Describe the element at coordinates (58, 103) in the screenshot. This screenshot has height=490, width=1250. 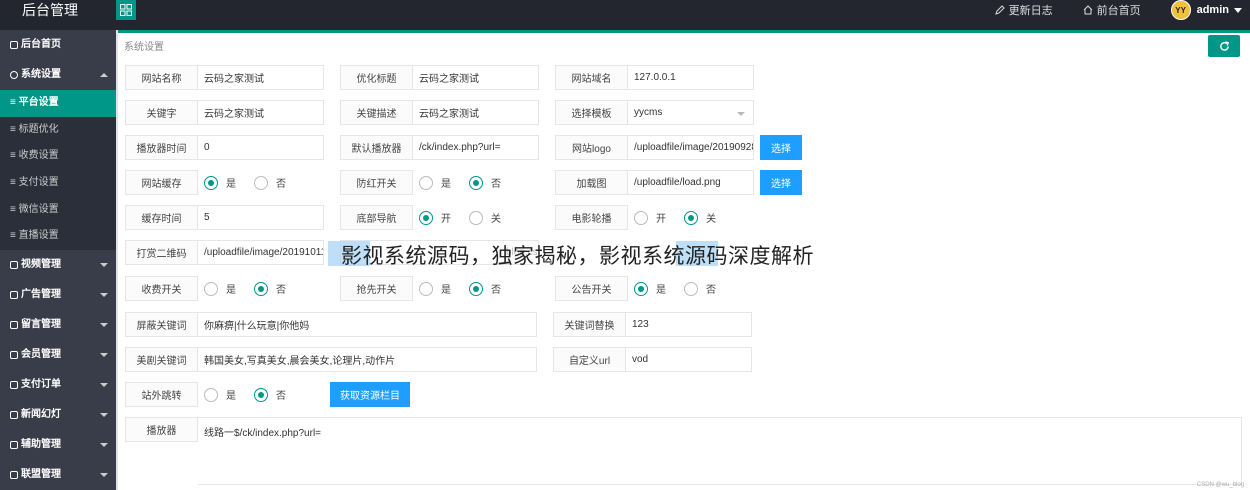
I see `sidebar-item-platform: ≡ 平台设置` at that location.